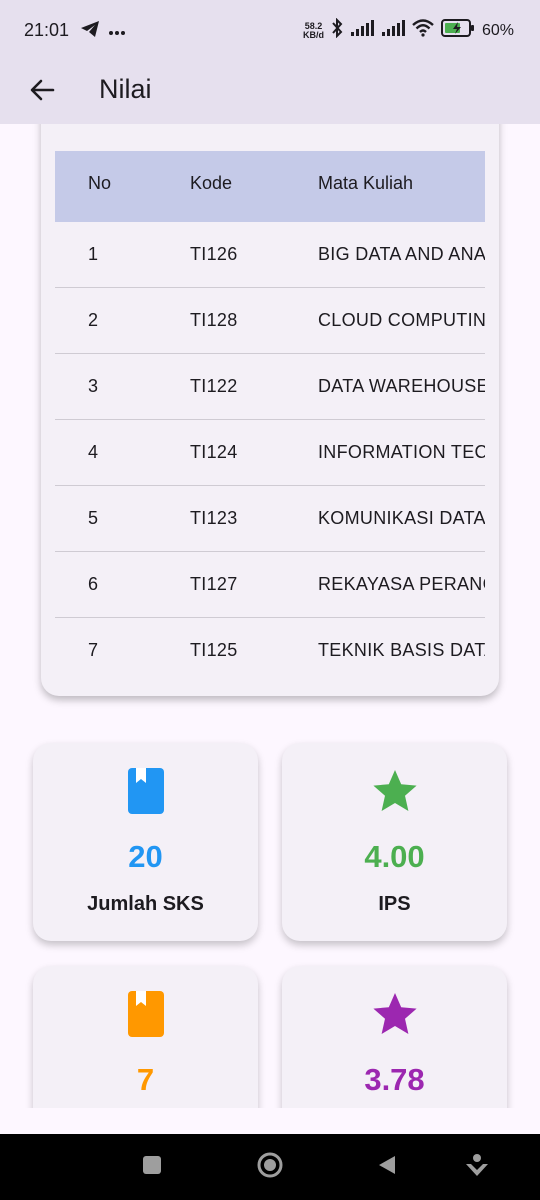 The height and width of the screenshot is (1200, 540). I want to click on more-notifications-icon, so click(117, 32).